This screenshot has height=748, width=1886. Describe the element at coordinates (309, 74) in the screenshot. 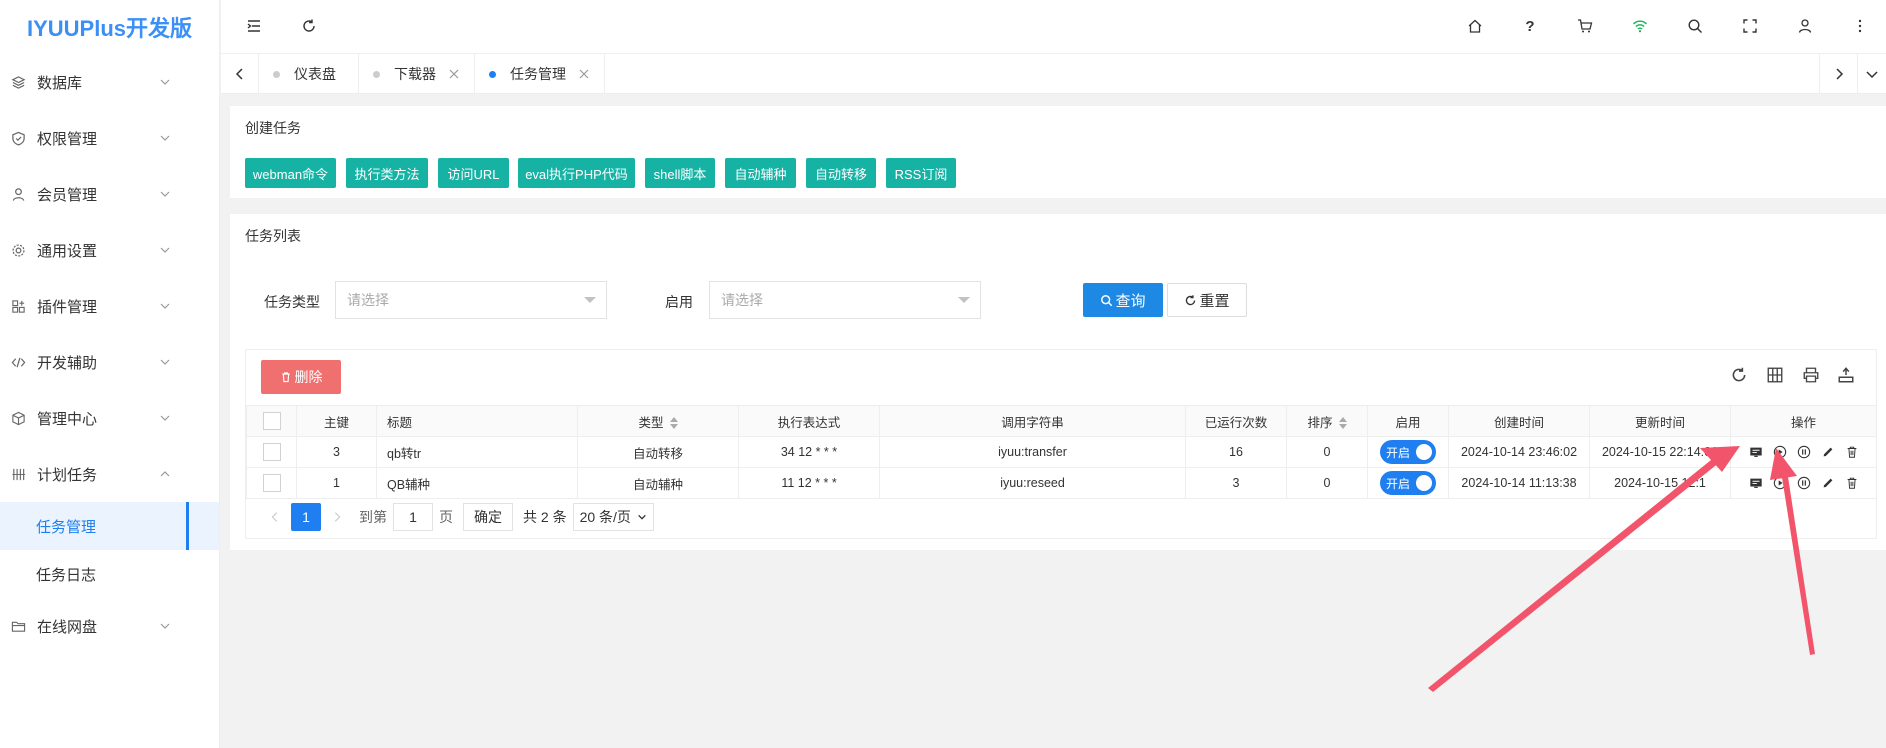

I see `tab-dashboard: 仪表盘` at that location.